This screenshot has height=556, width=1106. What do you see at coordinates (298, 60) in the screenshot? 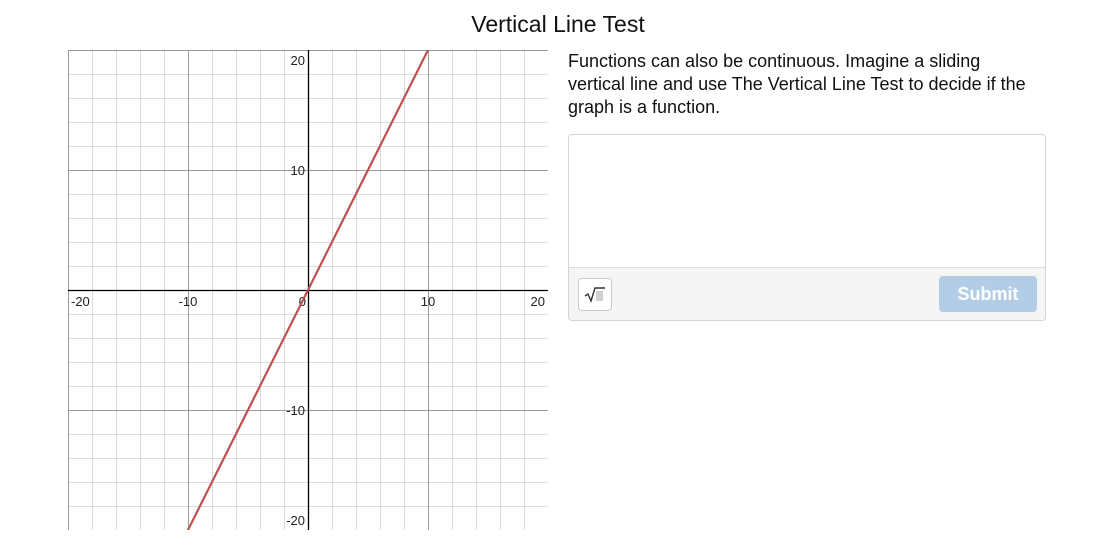
I see `y-tick-label: 20` at bounding box center [298, 60].